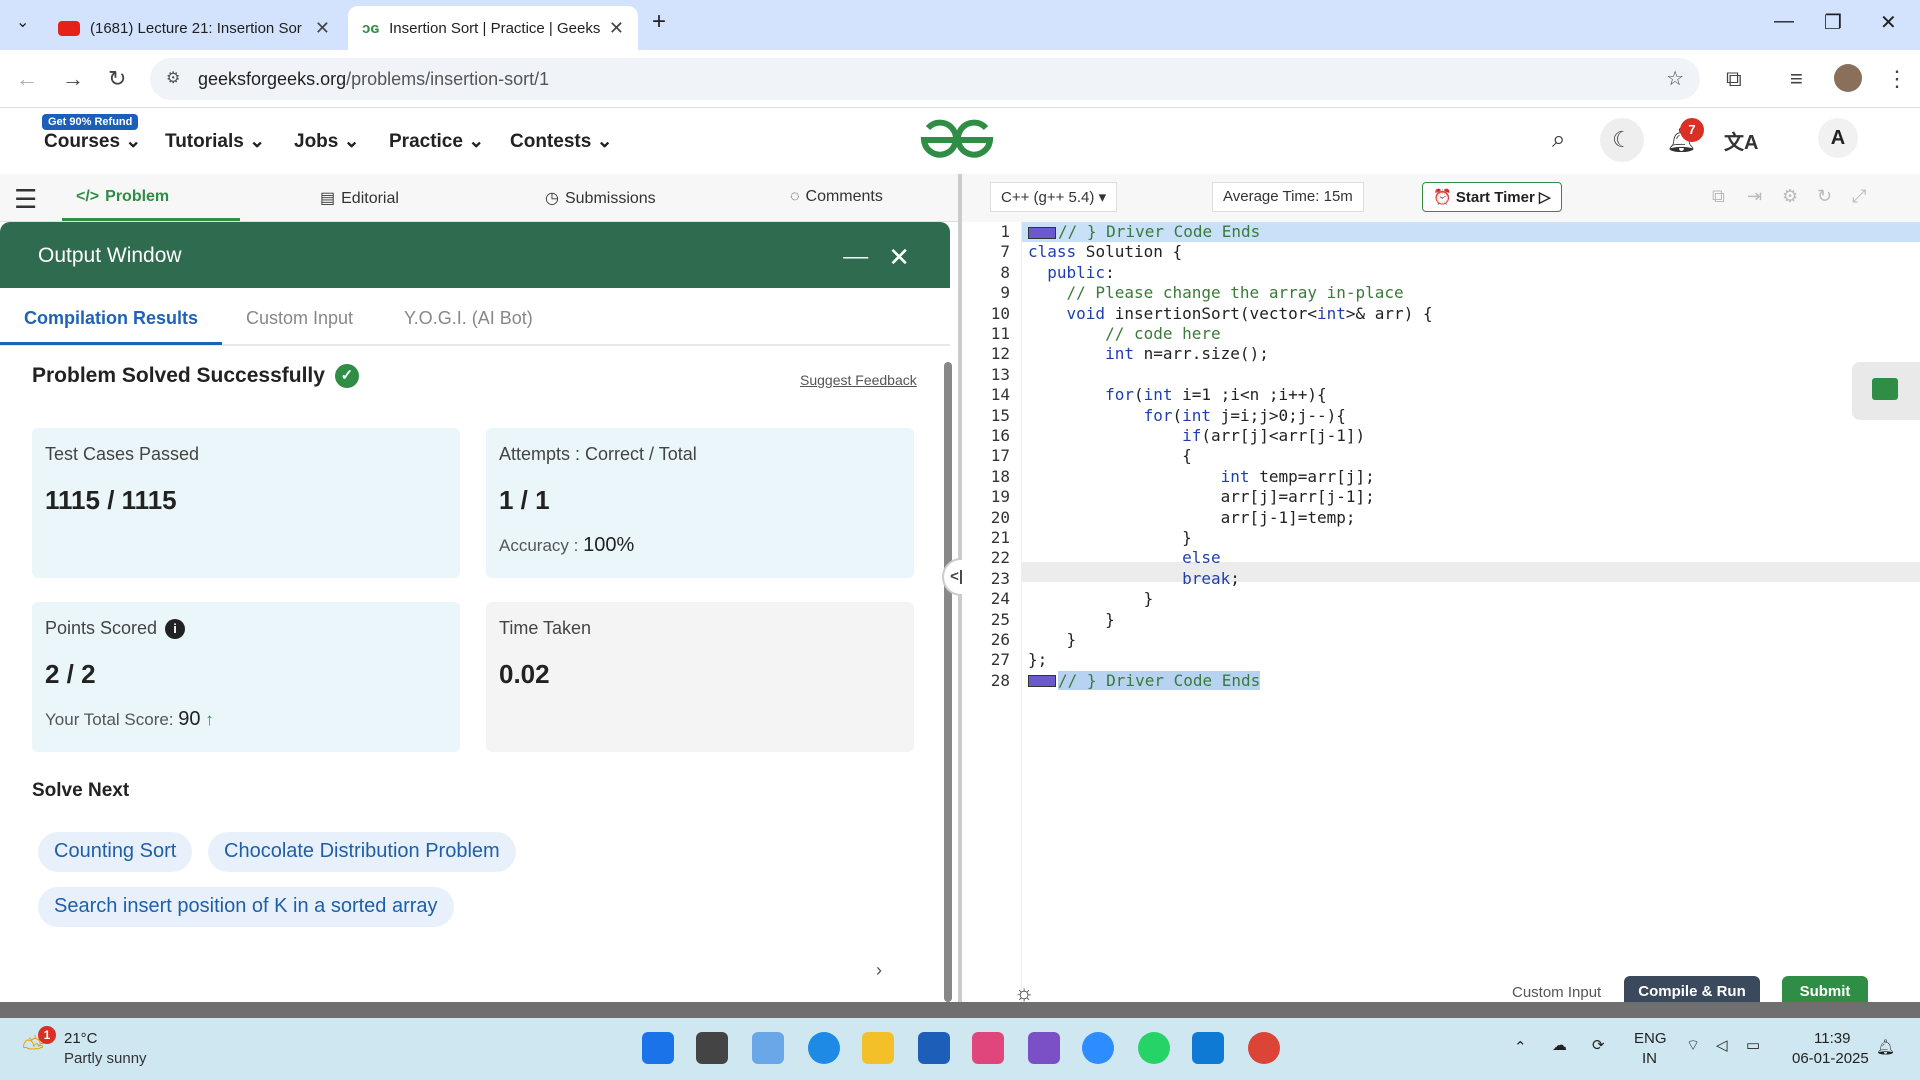 This screenshot has width=1920, height=1080. What do you see at coordinates (1201, 496) in the screenshot?
I see `code-line: arr[j]=arr[j-1];` at bounding box center [1201, 496].